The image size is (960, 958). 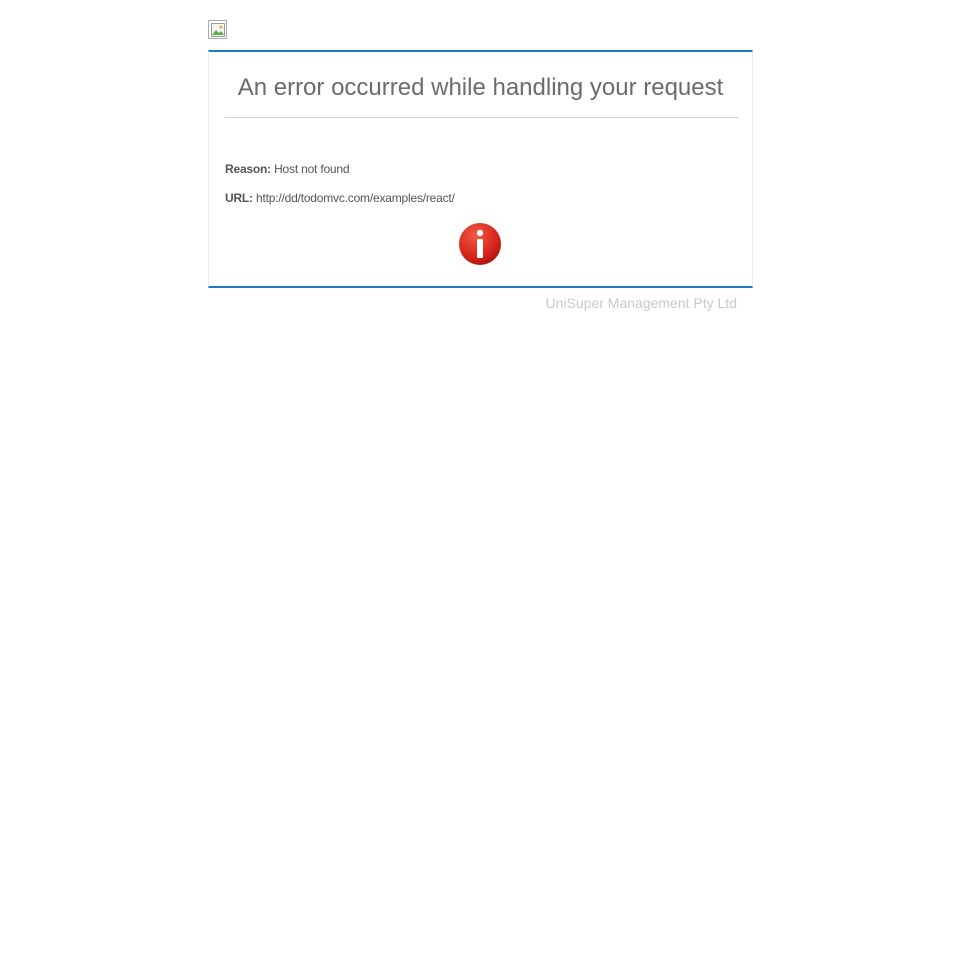 I want to click on info-icon, so click(x=480, y=244).